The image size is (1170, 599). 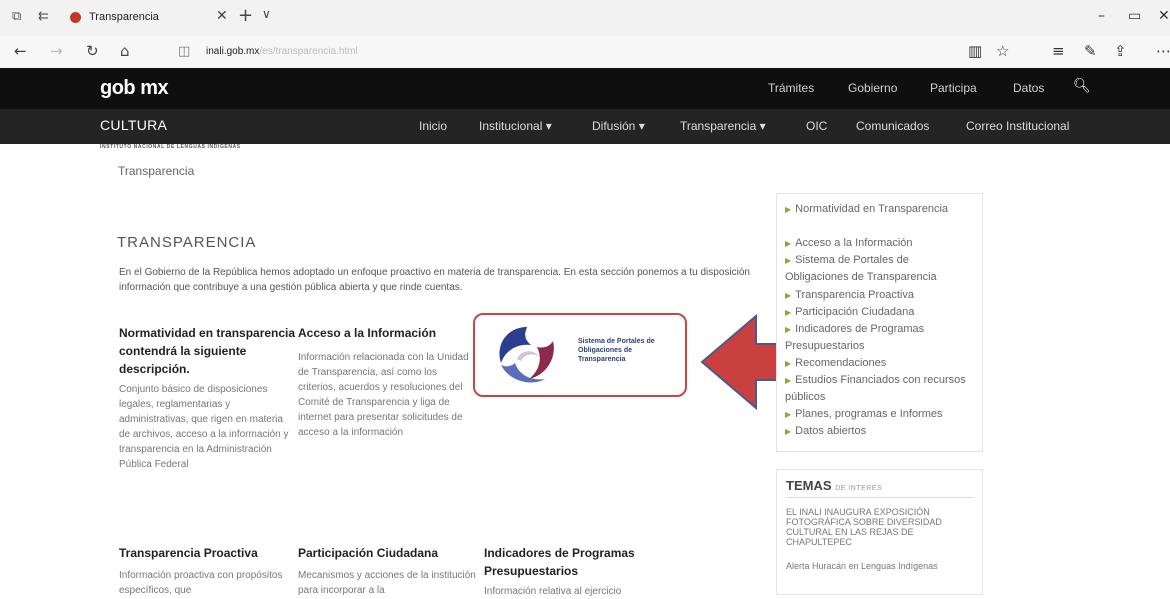 What do you see at coordinates (308, 51) in the screenshot?
I see `url-path: /es/transparencia.html` at bounding box center [308, 51].